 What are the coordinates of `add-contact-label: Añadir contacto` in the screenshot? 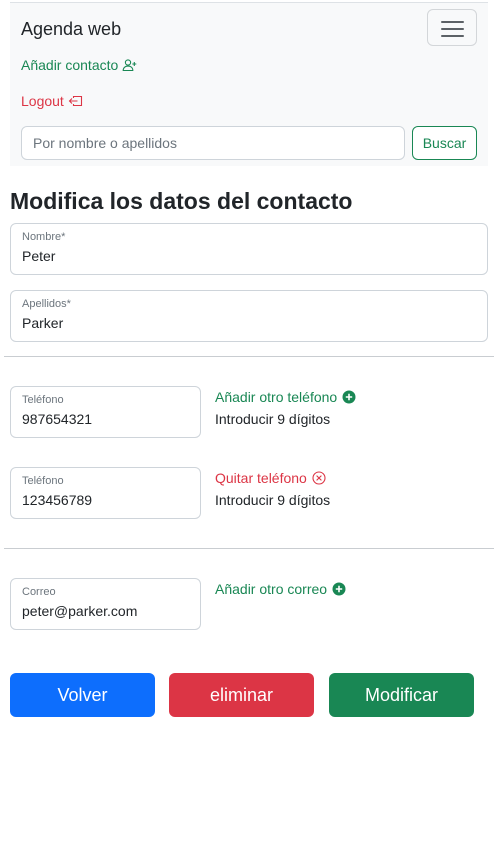 It's located at (70, 65).